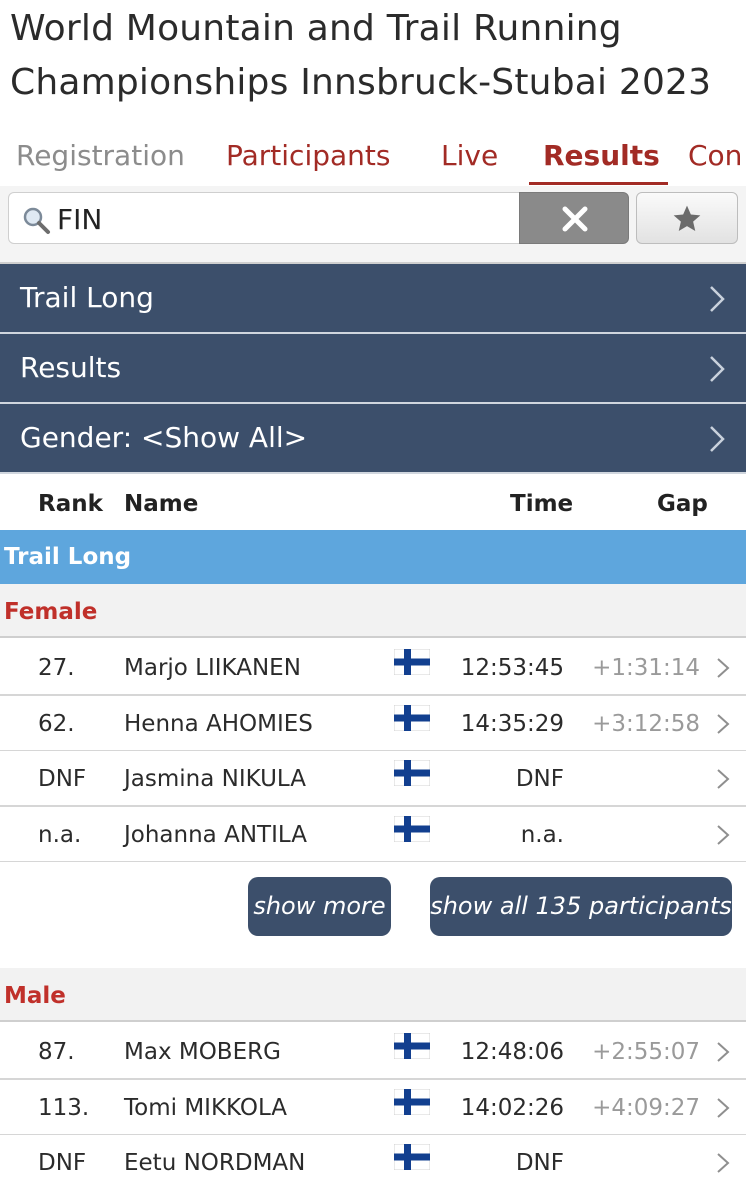  I want to click on search-box, so click(264, 218).